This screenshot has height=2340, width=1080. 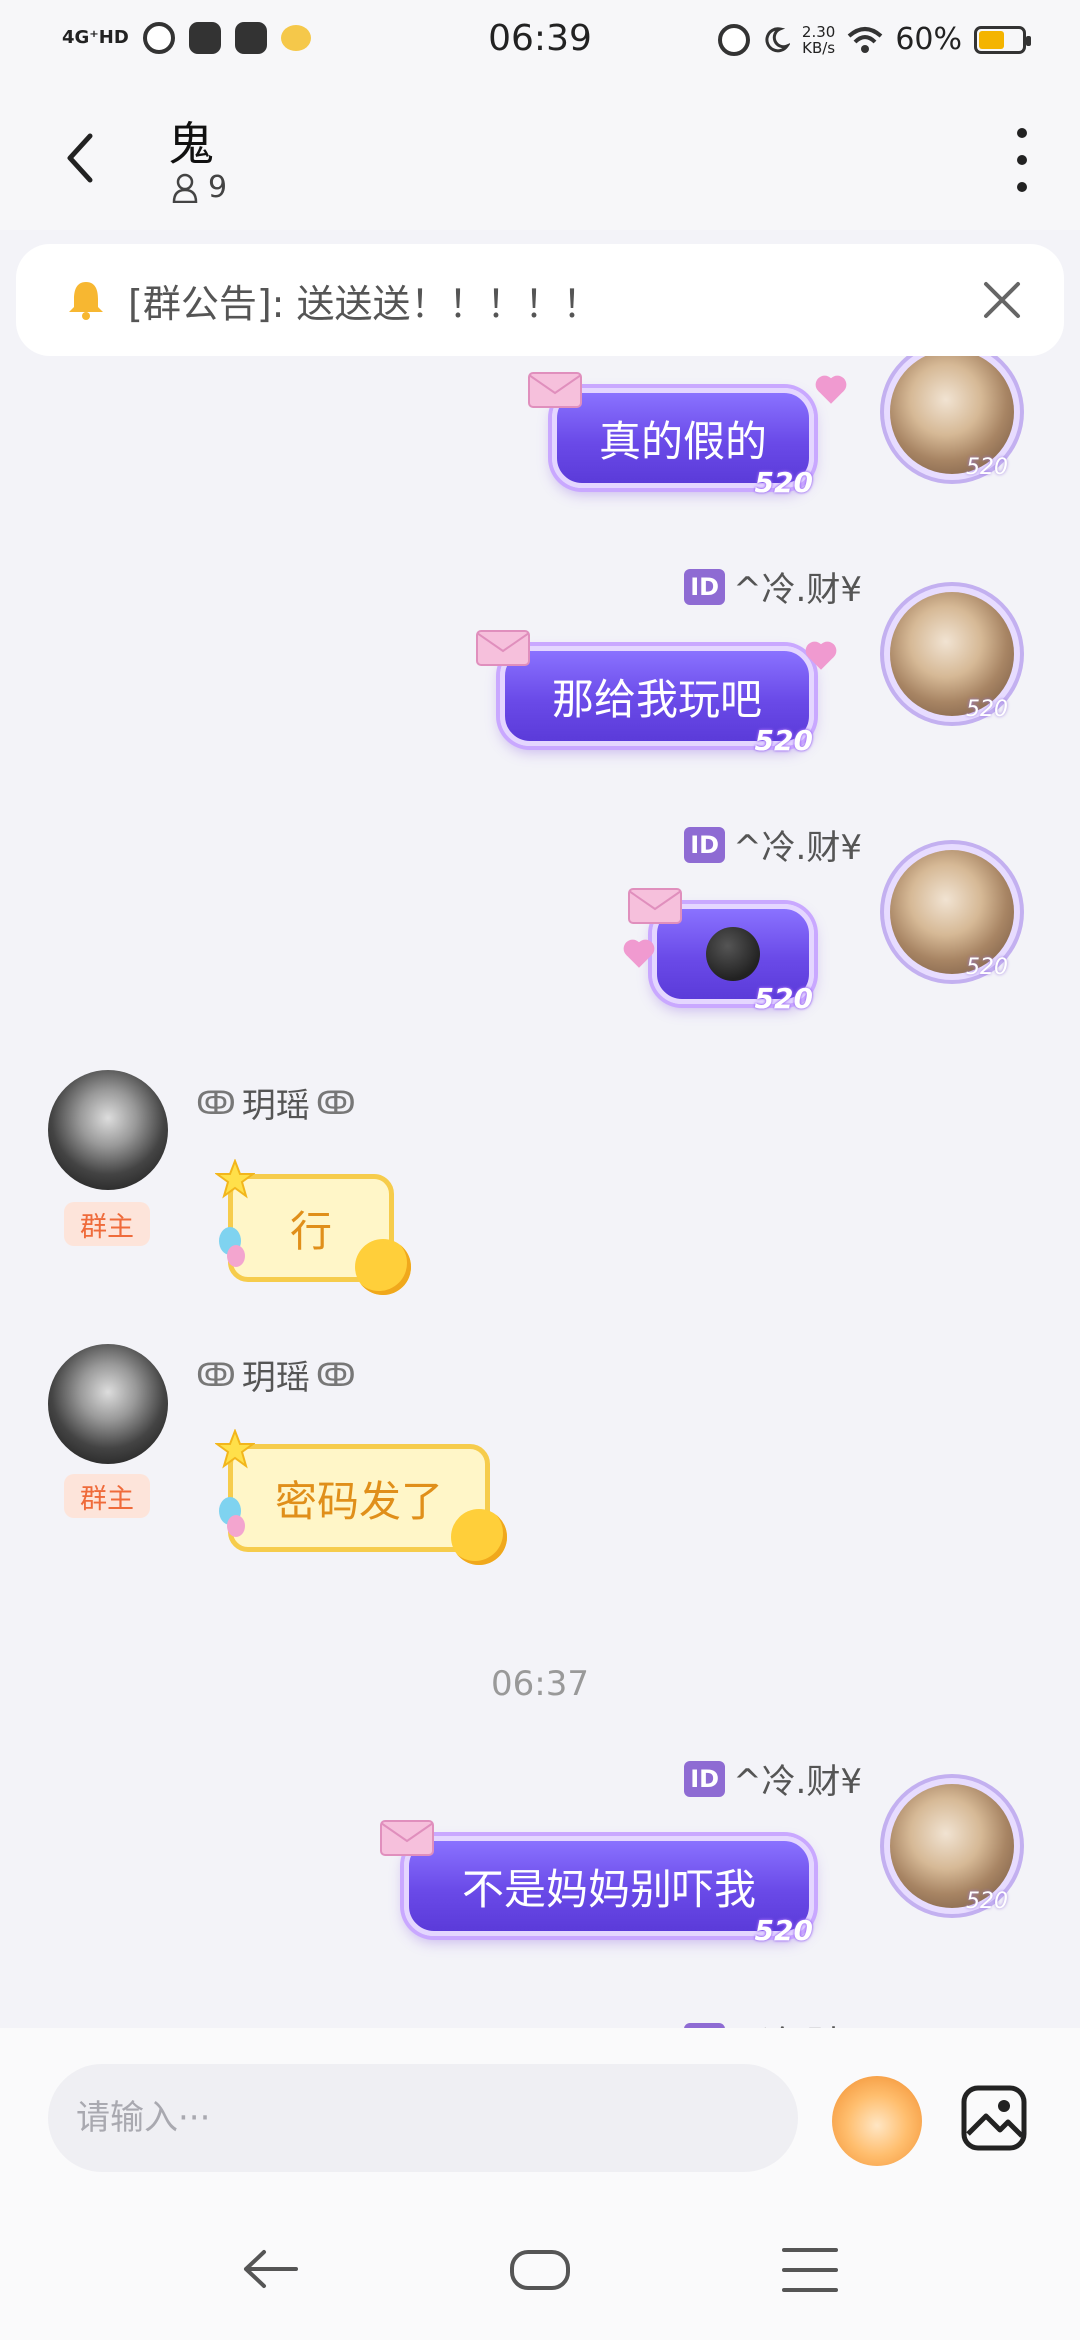 What do you see at coordinates (540, 1684) in the screenshot?
I see `timestamp: 06:37` at bounding box center [540, 1684].